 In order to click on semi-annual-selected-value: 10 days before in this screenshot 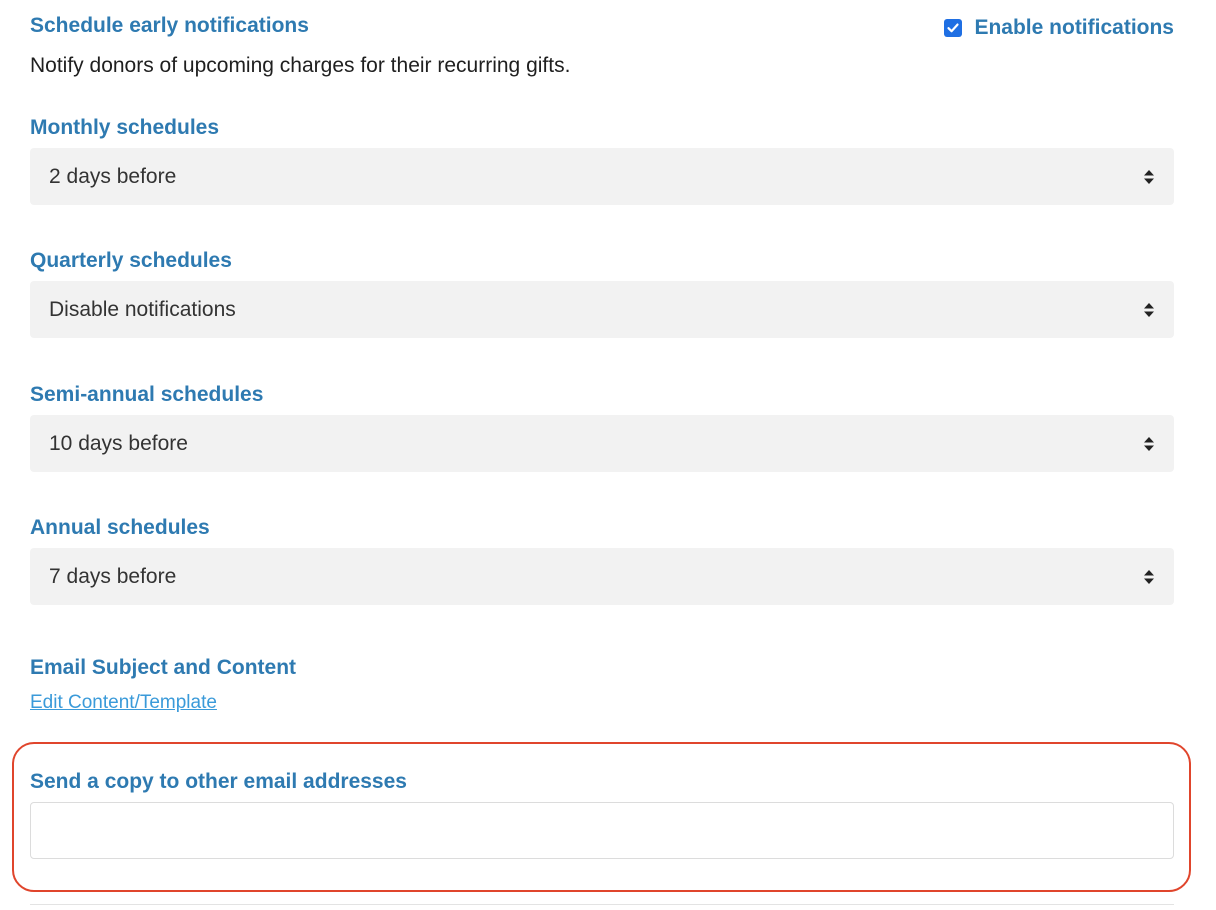, I will do `click(118, 443)`.